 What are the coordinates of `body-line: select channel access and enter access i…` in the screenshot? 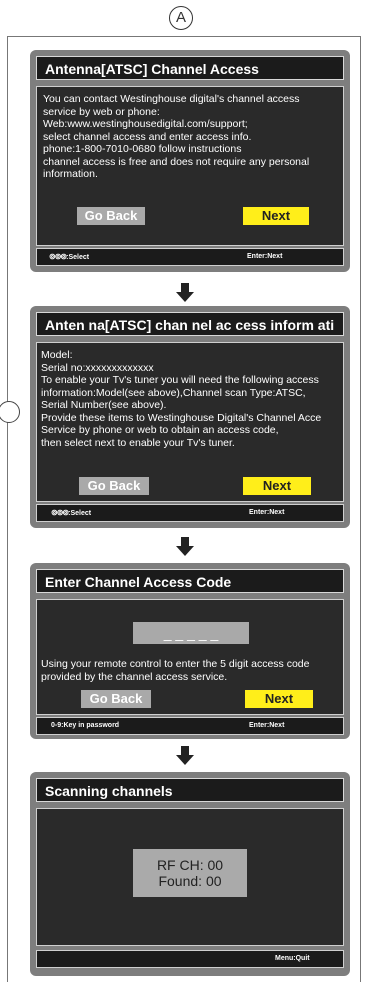 It's located at (147, 136).